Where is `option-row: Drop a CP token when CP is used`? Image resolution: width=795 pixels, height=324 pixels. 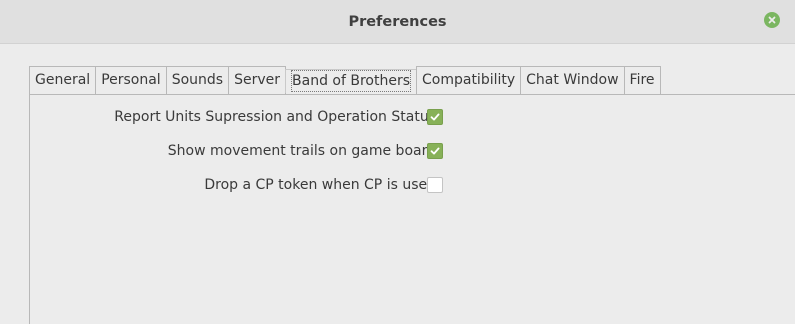 option-row: Drop a CP token when CP is used is located at coordinates (412, 185).